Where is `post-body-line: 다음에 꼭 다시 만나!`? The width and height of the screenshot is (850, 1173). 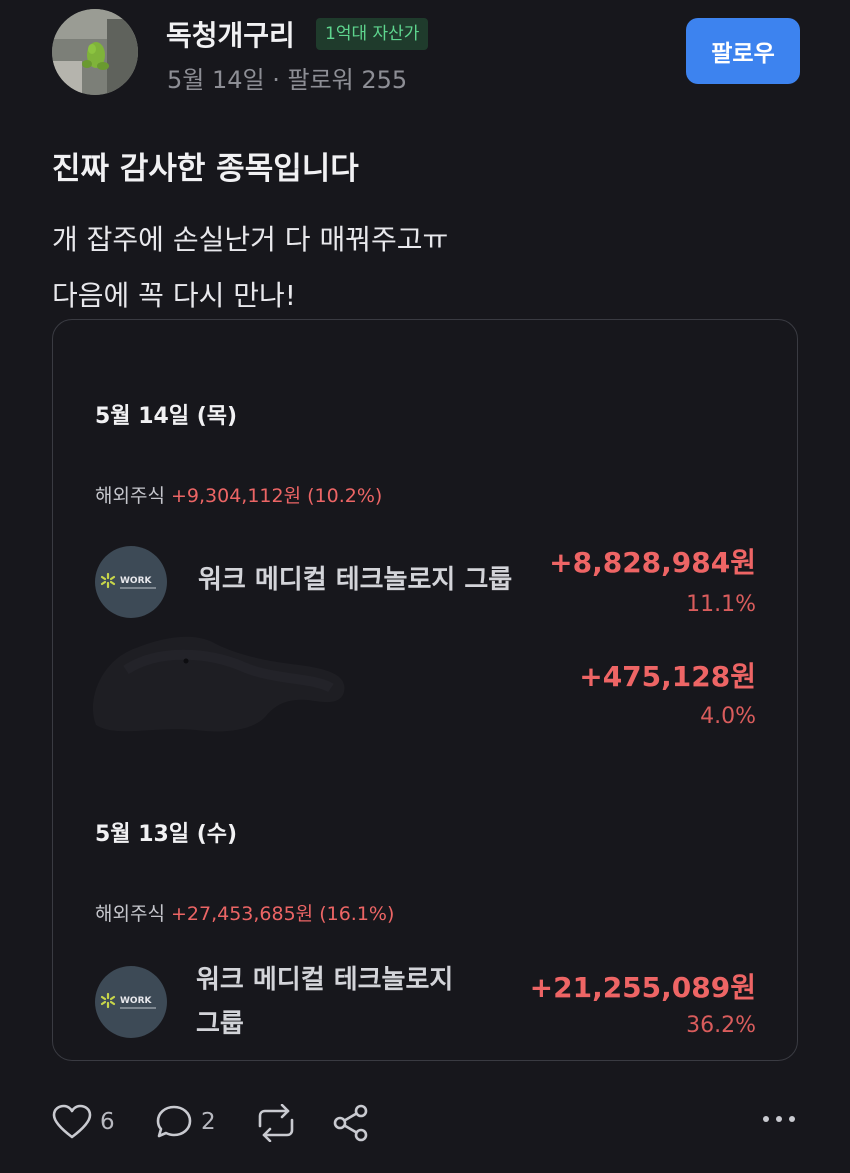 post-body-line: 다음에 꼭 다시 만나! is located at coordinates (174, 295).